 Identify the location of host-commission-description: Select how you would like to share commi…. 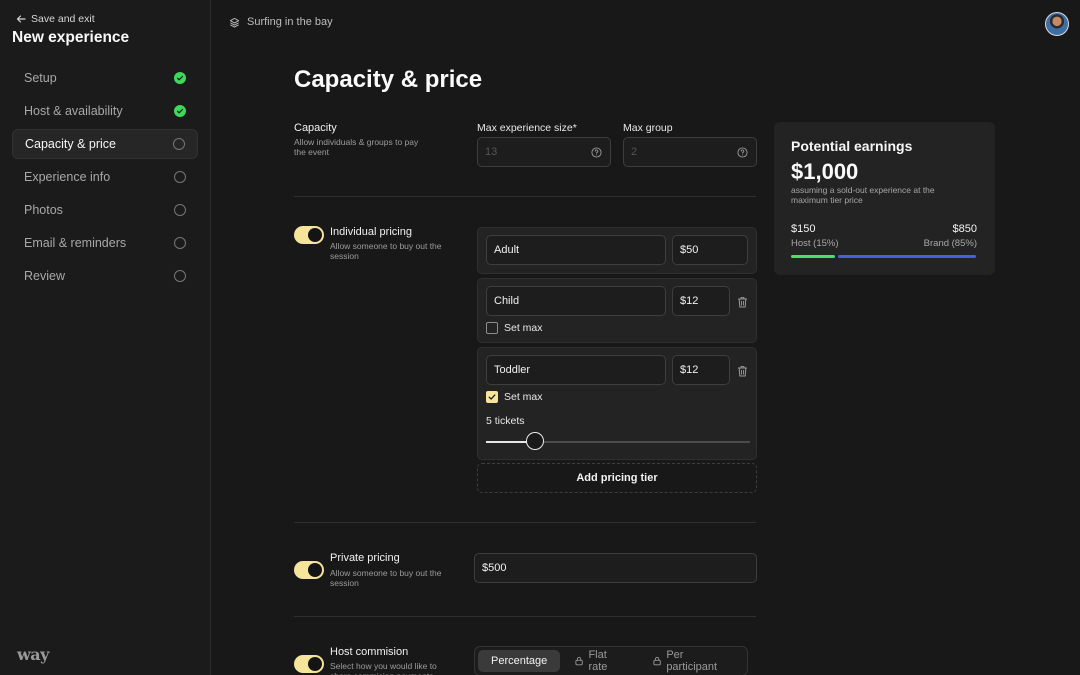
(383, 668).